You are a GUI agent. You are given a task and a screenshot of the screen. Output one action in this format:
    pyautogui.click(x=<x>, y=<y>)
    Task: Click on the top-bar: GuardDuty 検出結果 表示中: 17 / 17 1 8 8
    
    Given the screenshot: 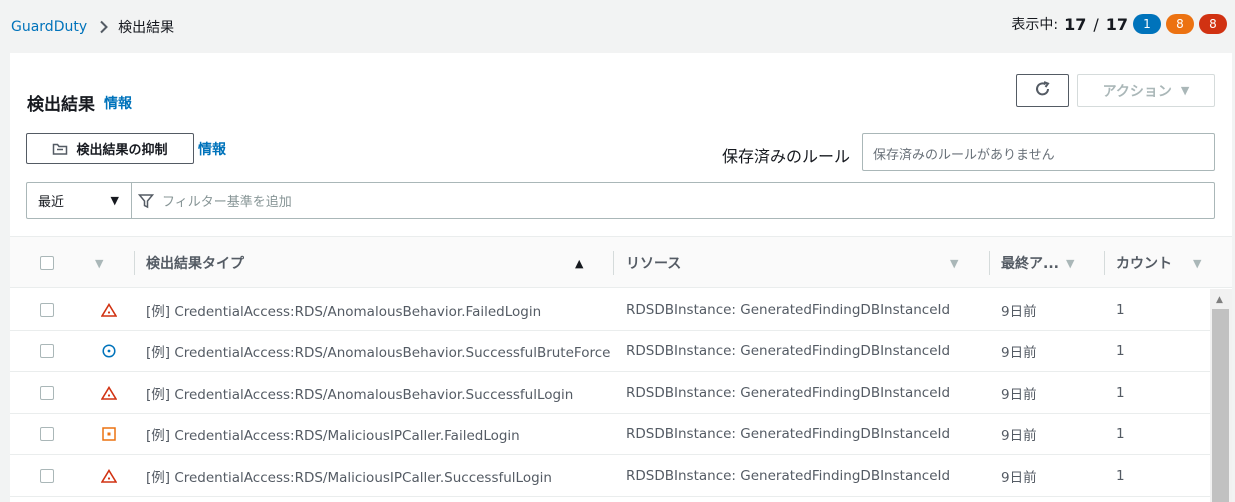 What is the action you would take?
    pyautogui.click(x=617, y=26)
    